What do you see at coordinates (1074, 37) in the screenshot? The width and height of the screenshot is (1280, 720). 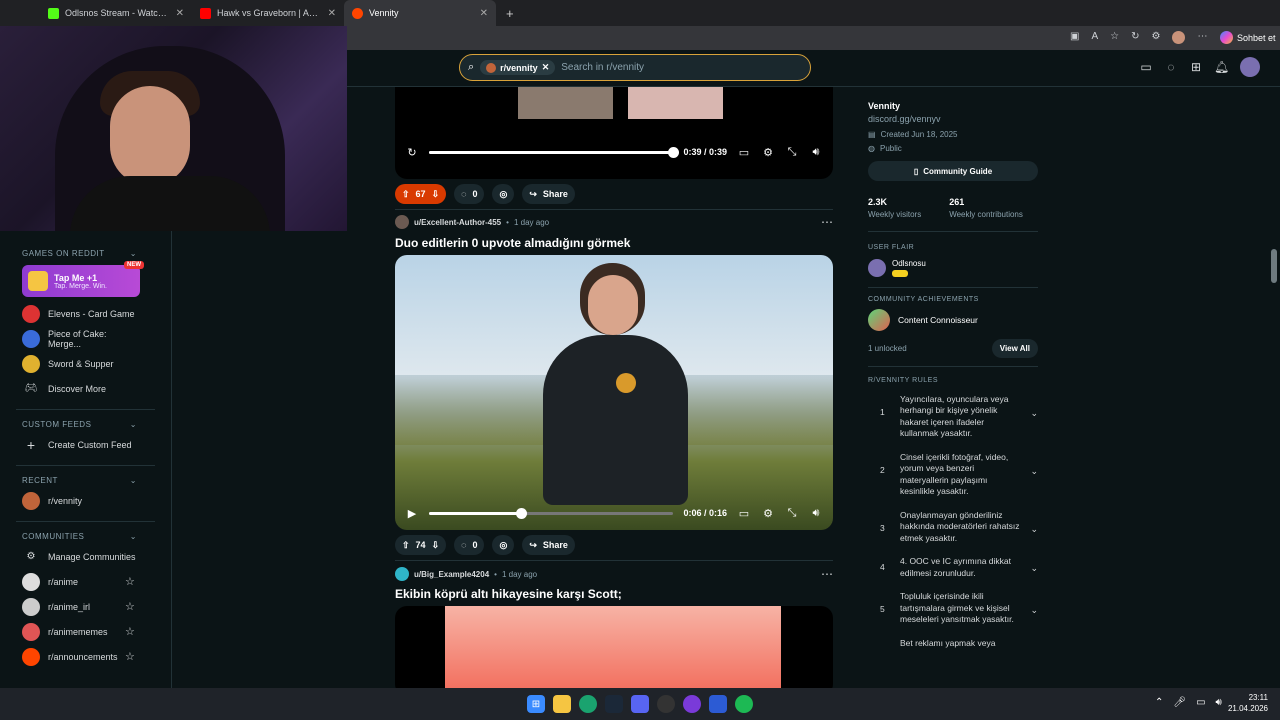 I see `split-icon: ▣` at bounding box center [1074, 37].